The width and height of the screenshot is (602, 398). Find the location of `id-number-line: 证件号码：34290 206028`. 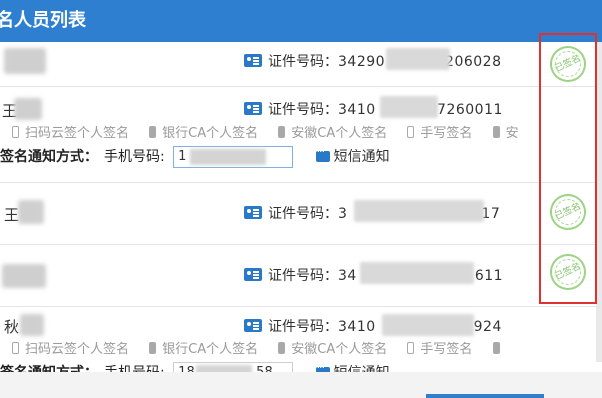

id-number-line: 证件号码：34290 206028 is located at coordinates (373, 61).